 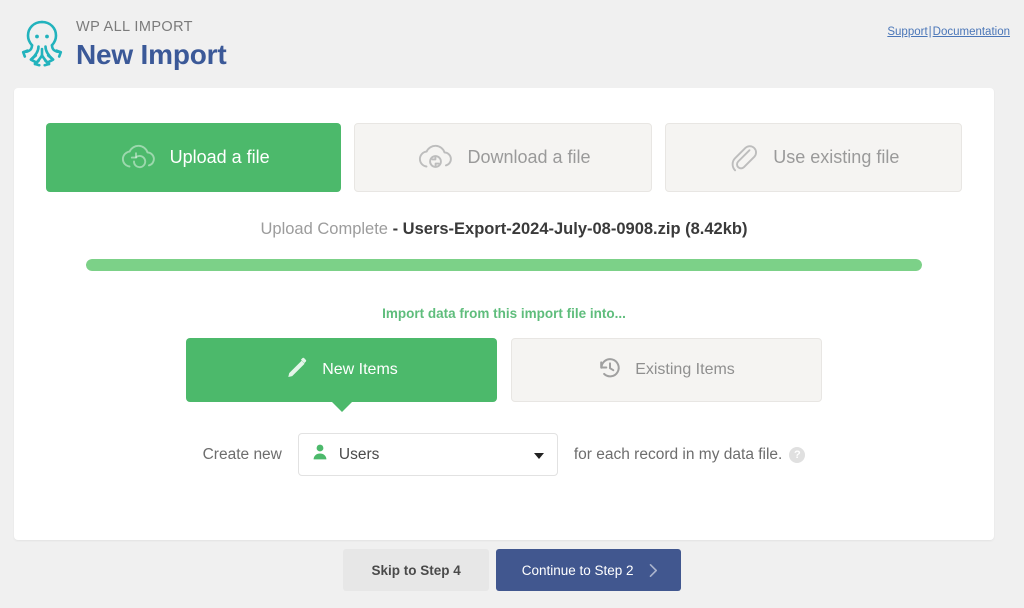 What do you see at coordinates (359, 454) in the screenshot?
I see `post-type-select-value: Users` at bounding box center [359, 454].